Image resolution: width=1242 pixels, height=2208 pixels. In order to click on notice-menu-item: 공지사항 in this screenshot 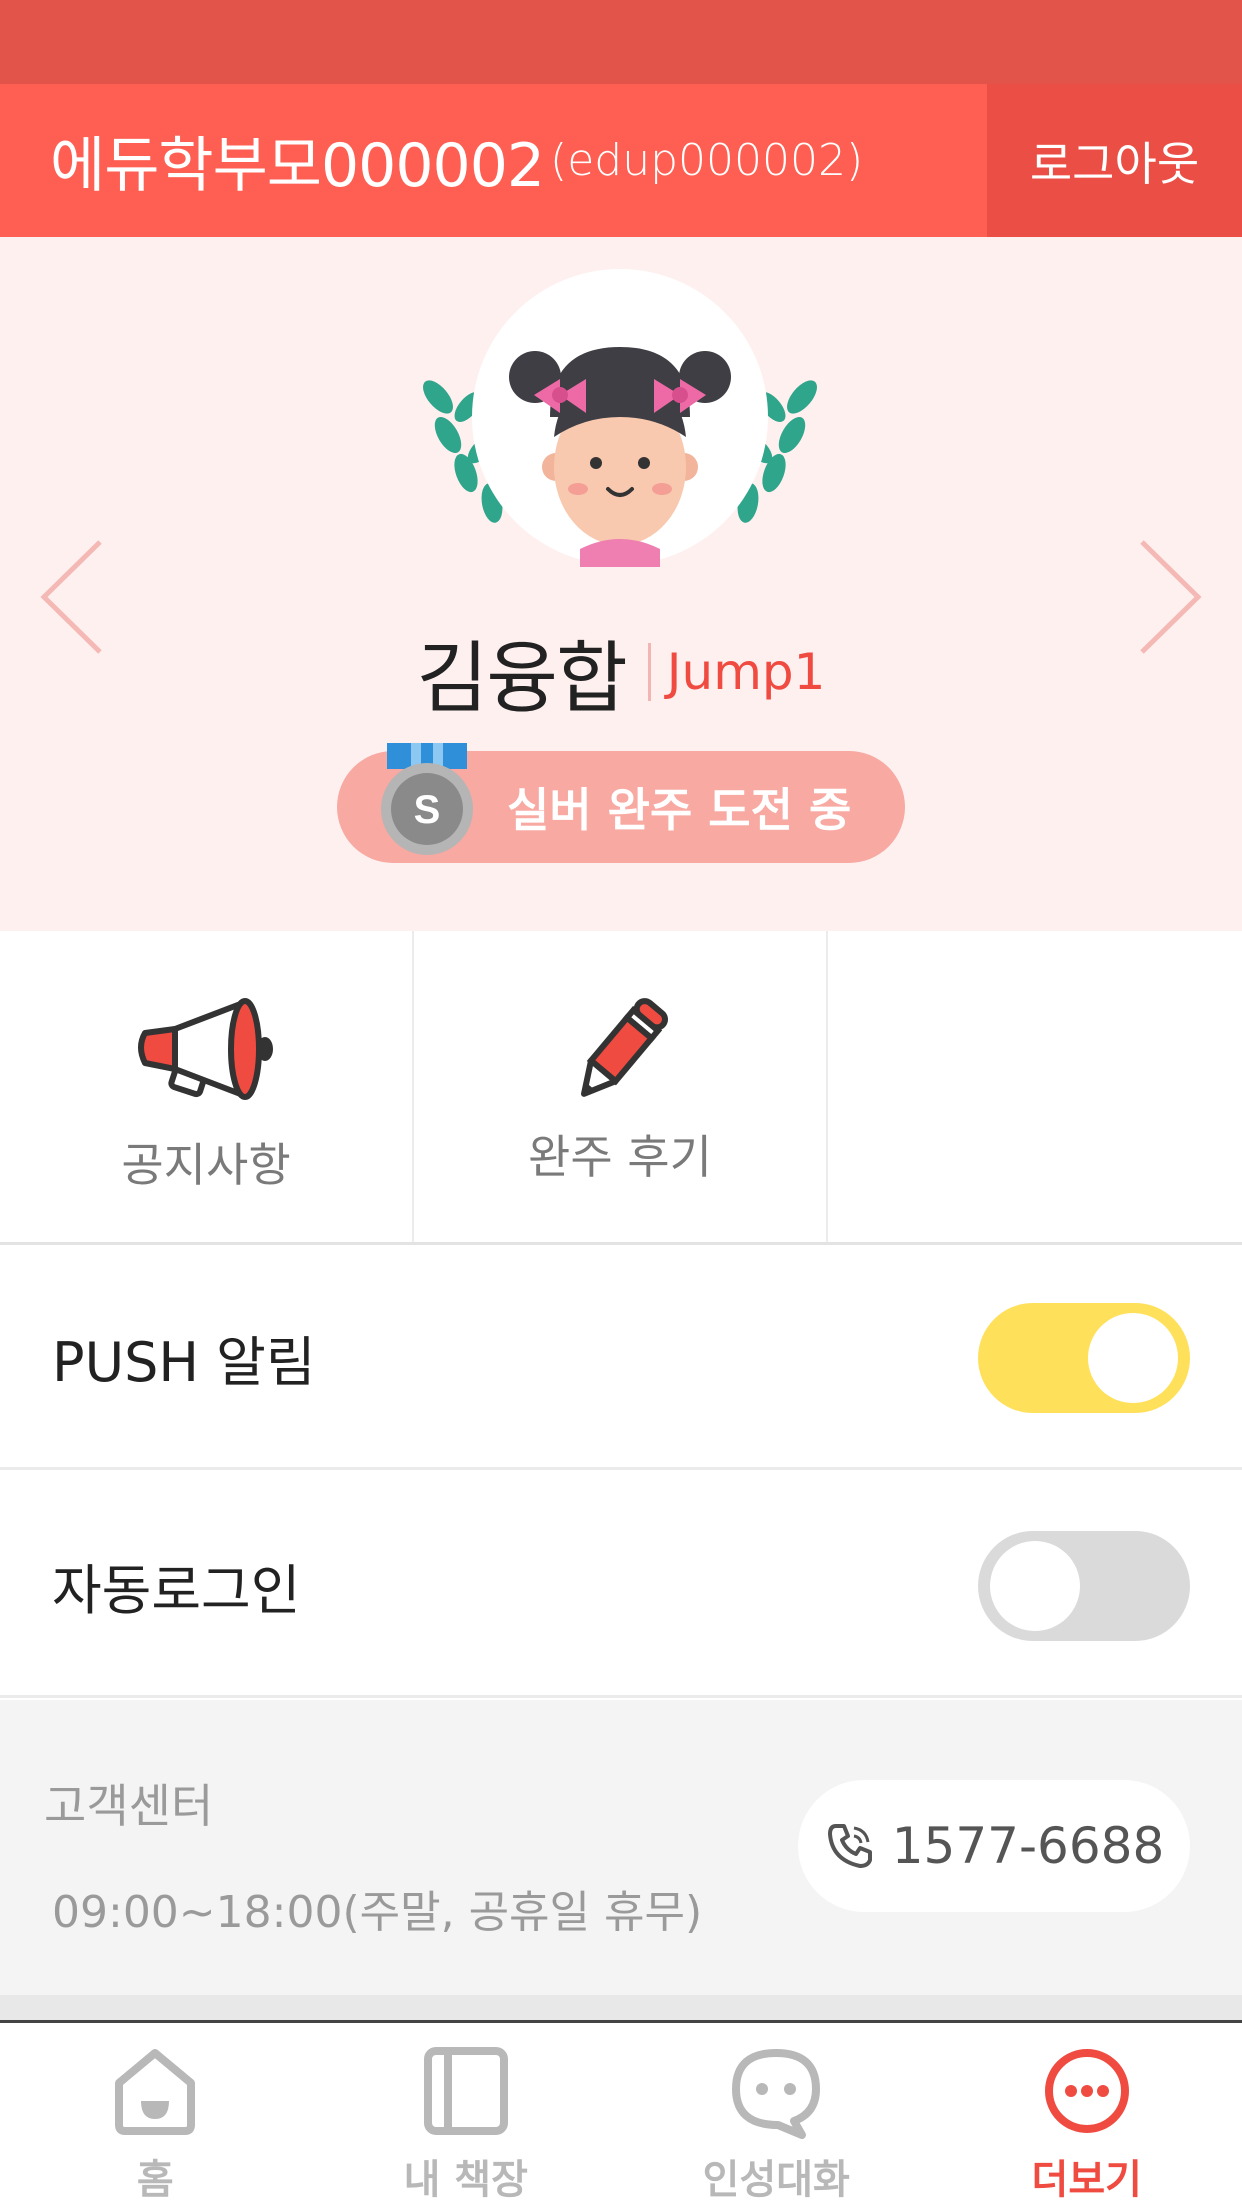, I will do `click(207, 1086)`.